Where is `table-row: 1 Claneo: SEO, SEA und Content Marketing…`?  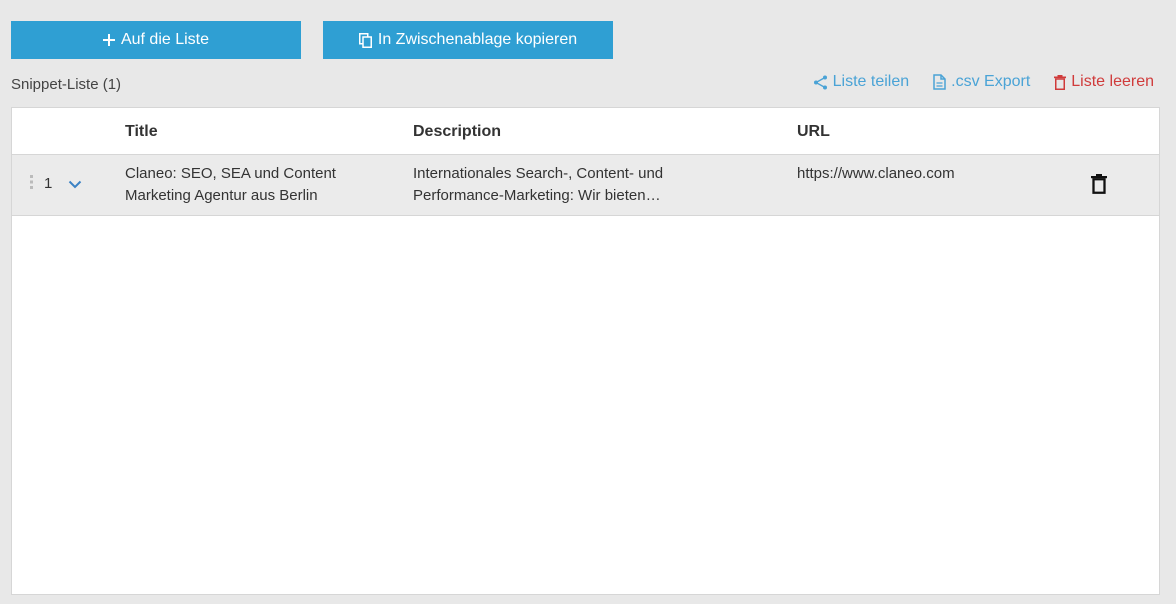
table-row: 1 Claneo: SEO, SEA und Content Marketing… is located at coordinates (585, 185).